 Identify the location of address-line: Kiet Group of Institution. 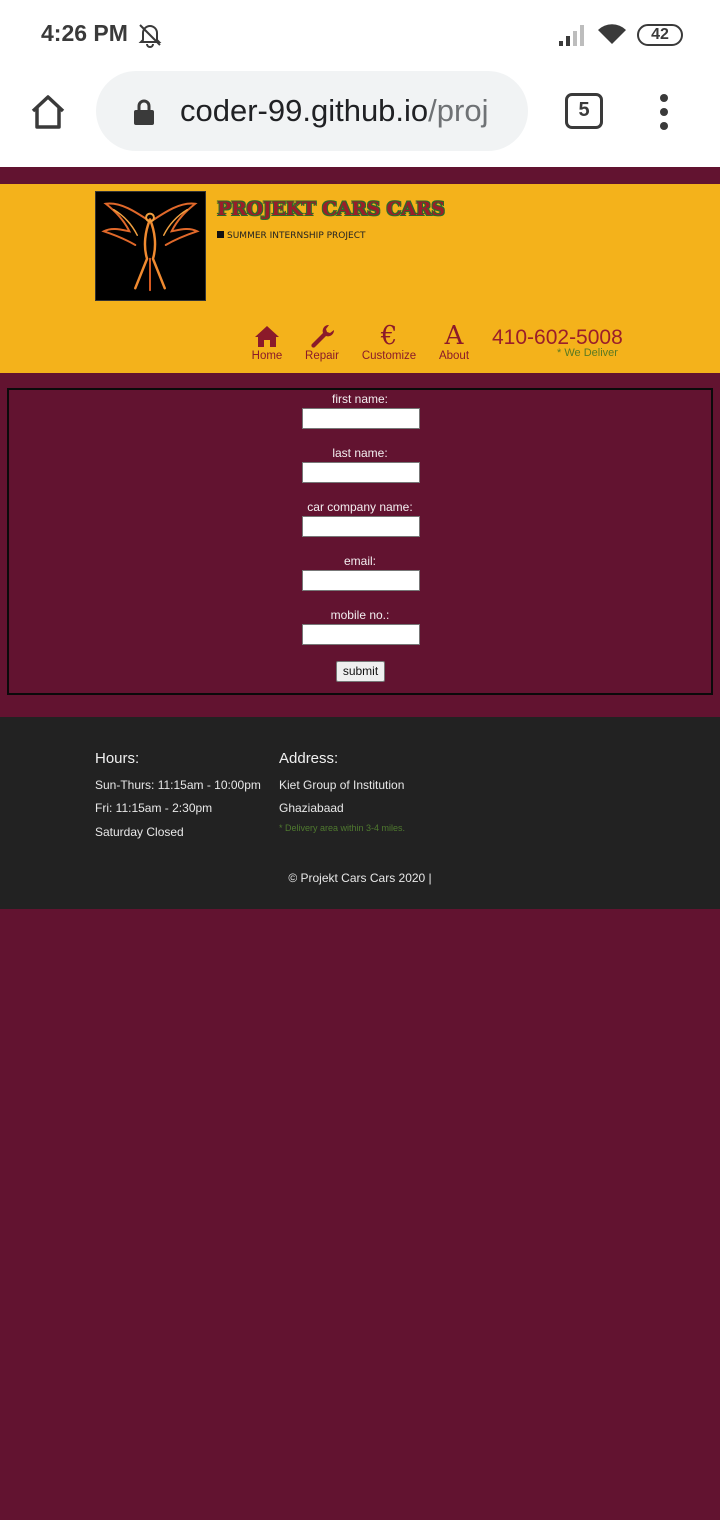
(342, 785).